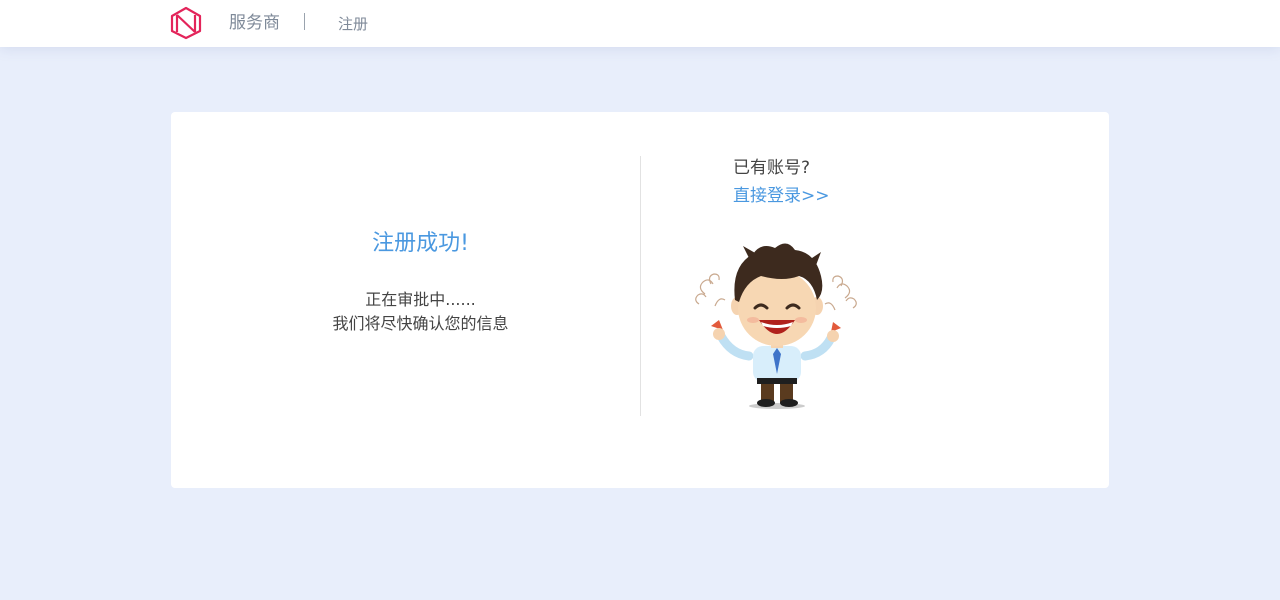 The height and width of the screenshot is (600, 1280). Describe the element at coordinates (781, 196) in the screenshot. I see `direct-login-link: 直接登录>>` at that location.